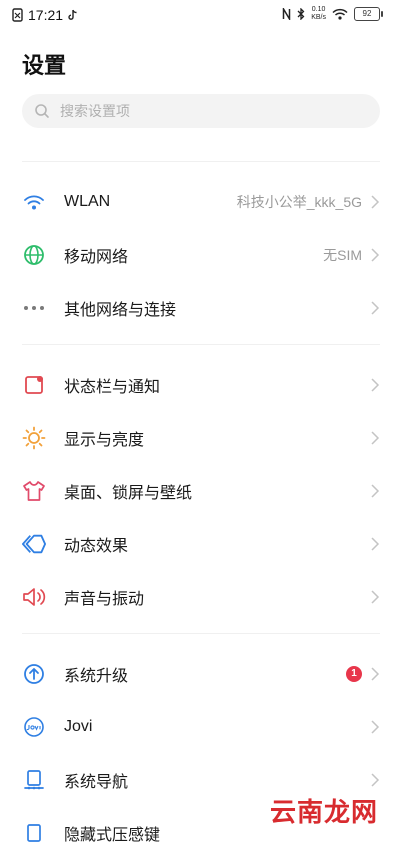 The image size is (400, 859). What do you see at coordinates (112, 387) in the screenshot?
I see `setting-label: 状态栏与通知` at bounding box center [112, 387].